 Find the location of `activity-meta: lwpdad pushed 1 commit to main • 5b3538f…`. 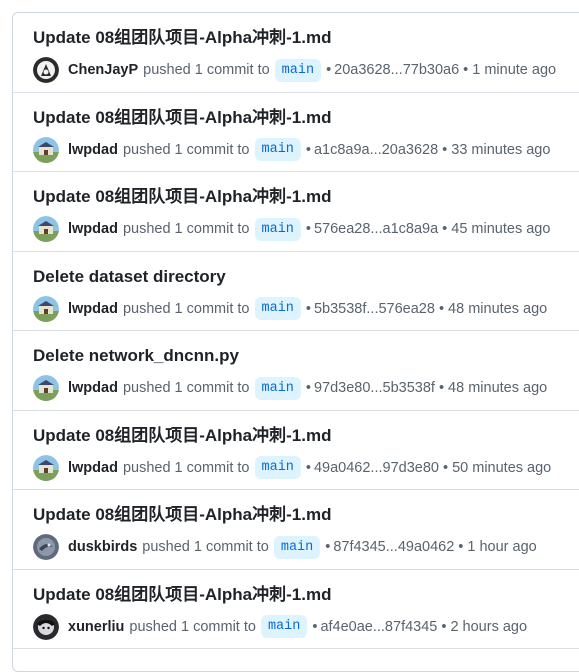

activity-meta: lwpdad pushed 1 commit to main • 5b3538f… is located at coordinates (306, 308).